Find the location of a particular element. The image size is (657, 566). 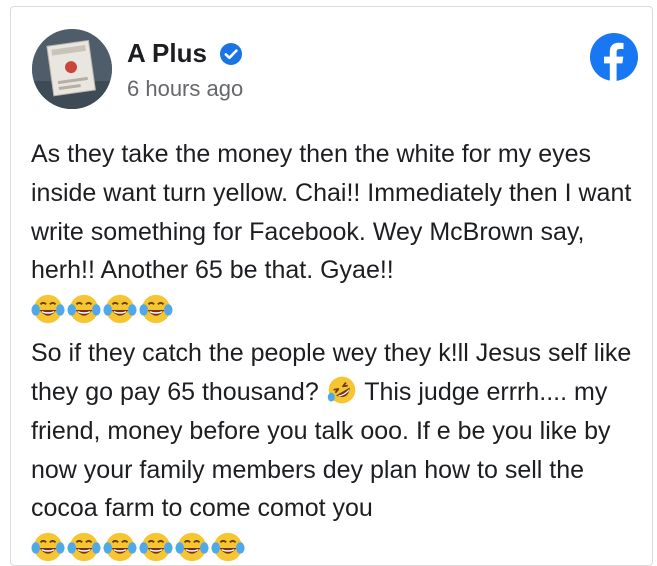

post-timestamp: 6 hours ago is located at coordinates (185, 89).